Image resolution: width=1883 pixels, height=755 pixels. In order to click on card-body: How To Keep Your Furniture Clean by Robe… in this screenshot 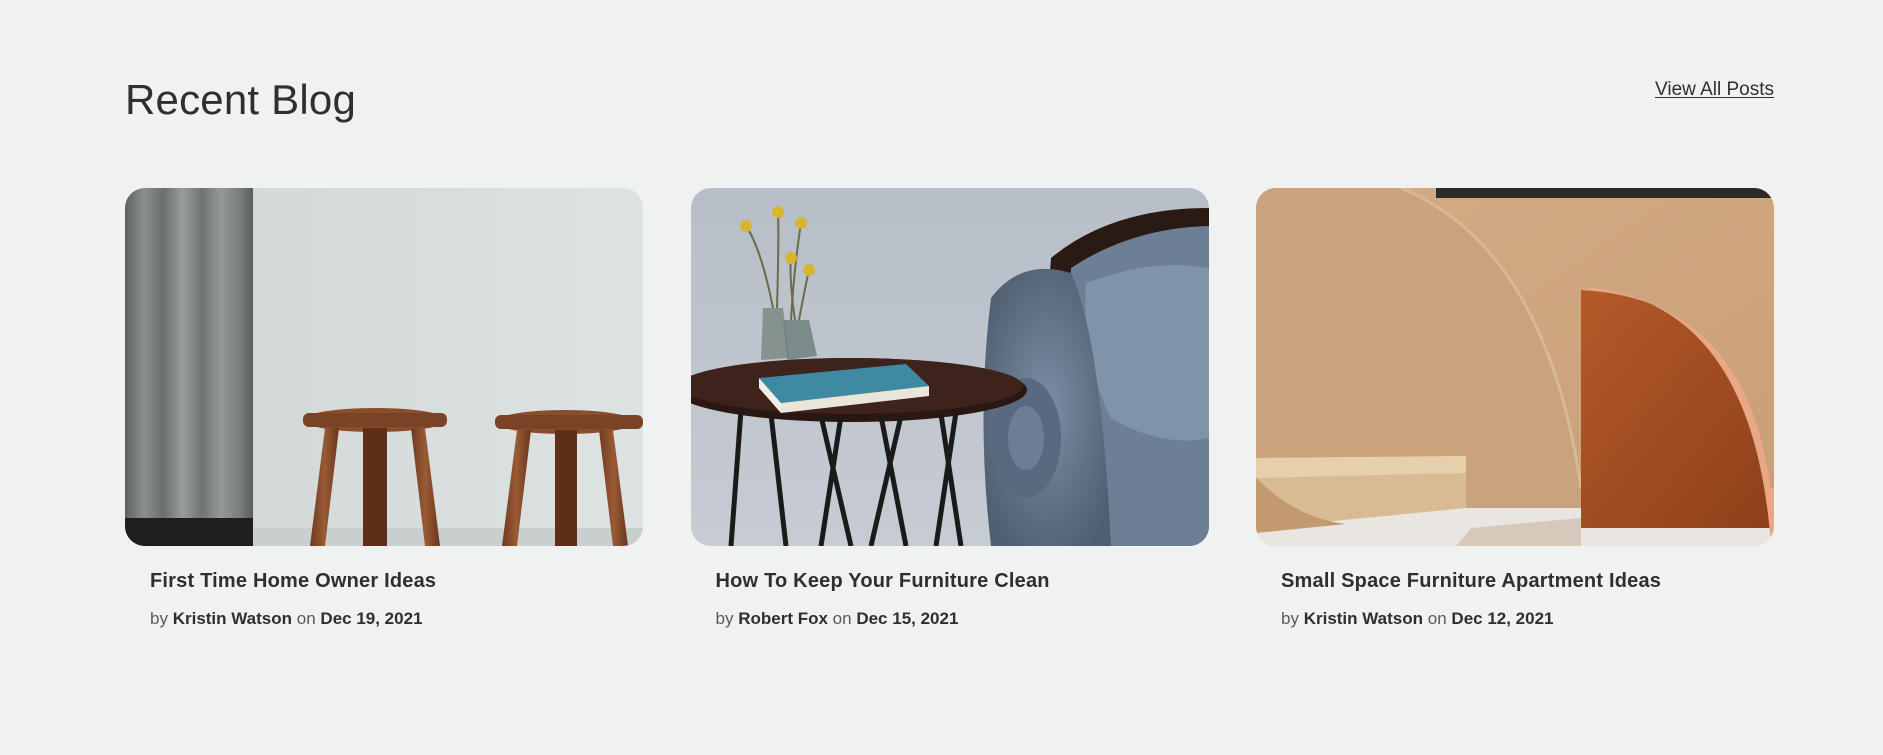, I will do `click(950, 587)`.